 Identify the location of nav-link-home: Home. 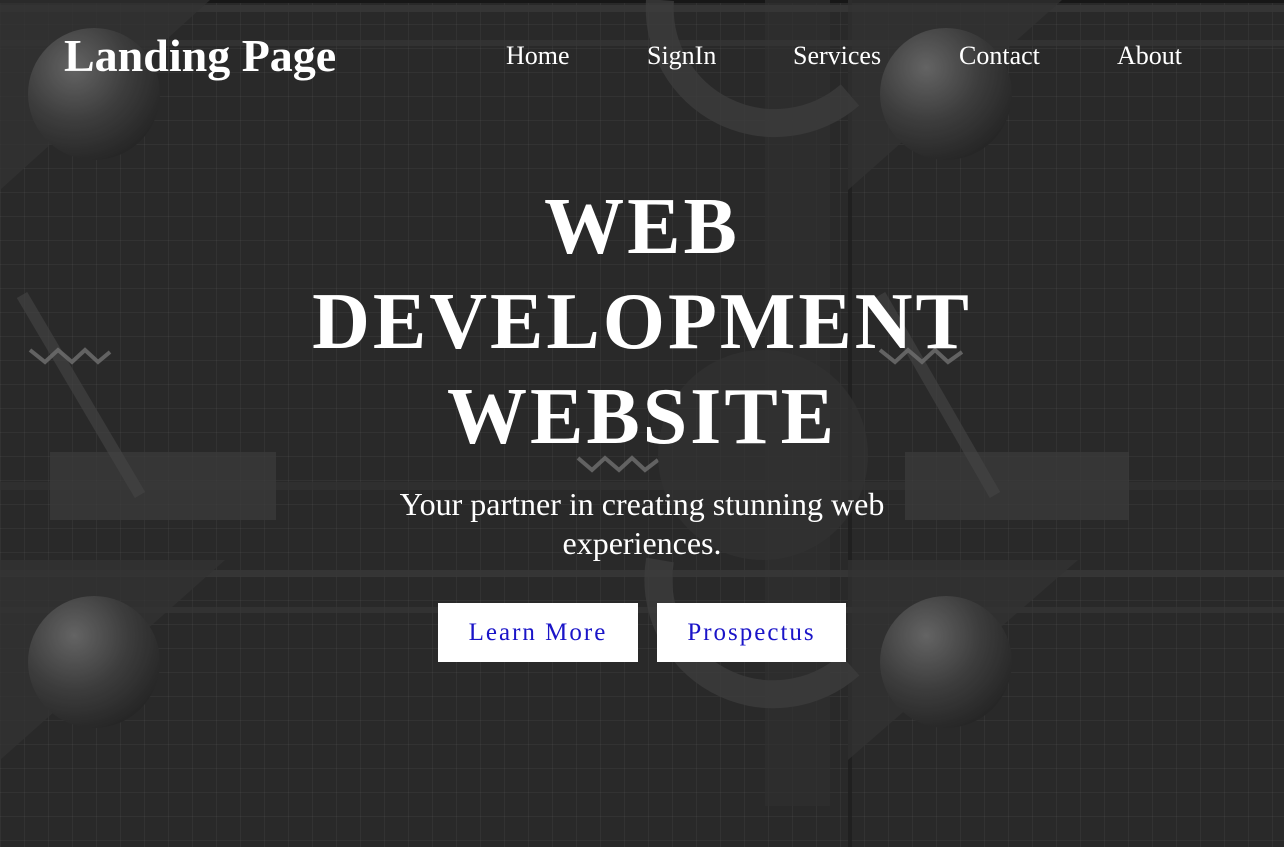
(538, 56).